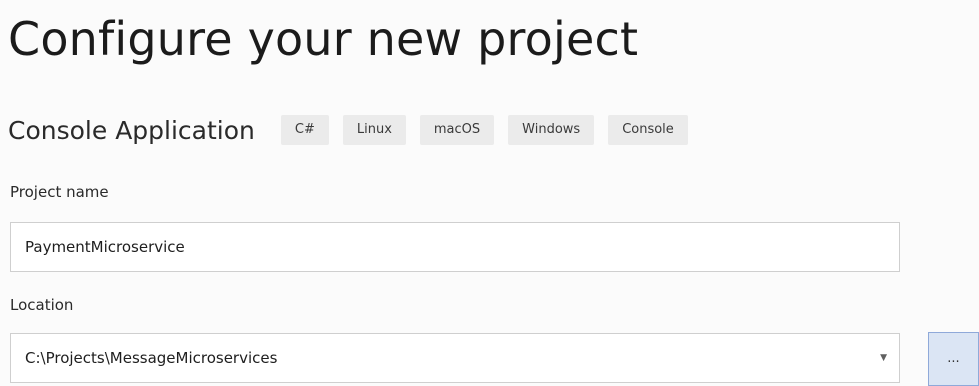 Image resolution: width=979 pixels, height=386 pixels. I want to click on chevron-down-icon: ▼, so click(883, 358).